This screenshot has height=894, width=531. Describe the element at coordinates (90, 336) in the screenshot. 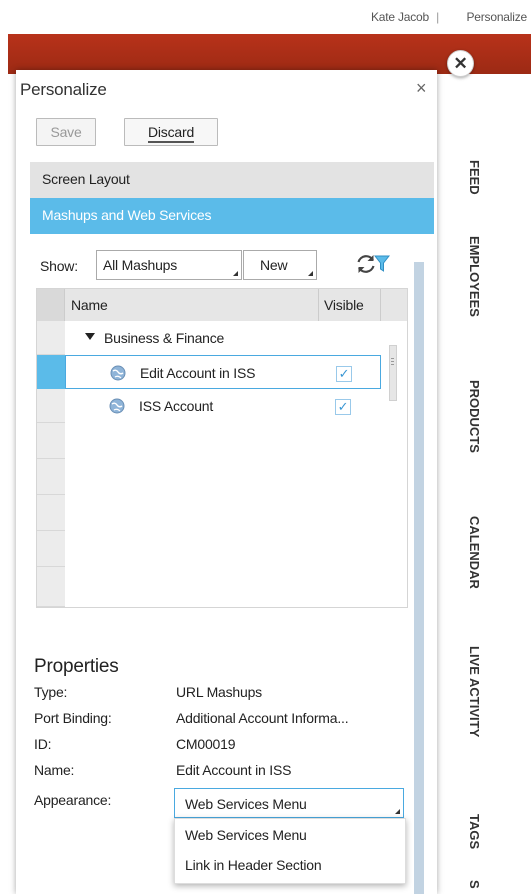

I see `caret-down-icon` at that location.